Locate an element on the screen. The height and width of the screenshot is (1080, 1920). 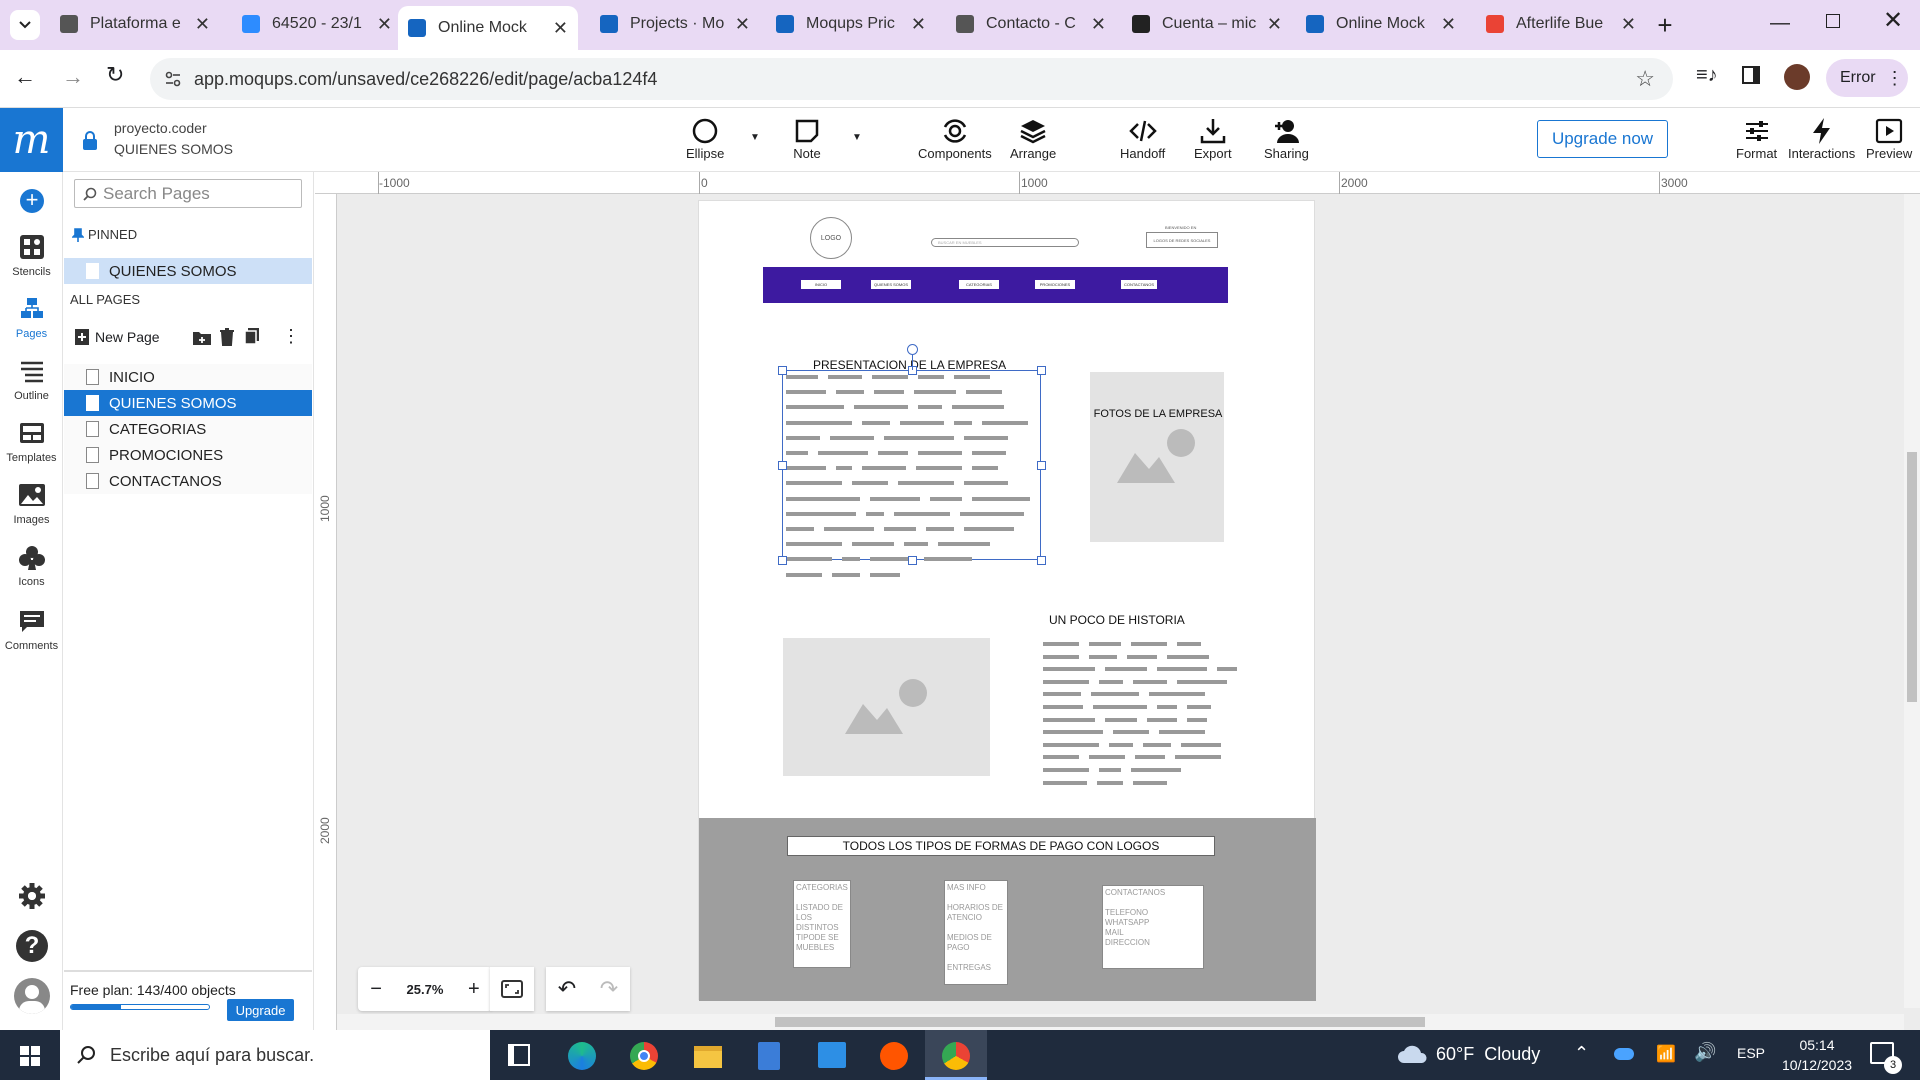
history-title: UN POCO DE HISTORIA is located at coordinates (1117, 620).